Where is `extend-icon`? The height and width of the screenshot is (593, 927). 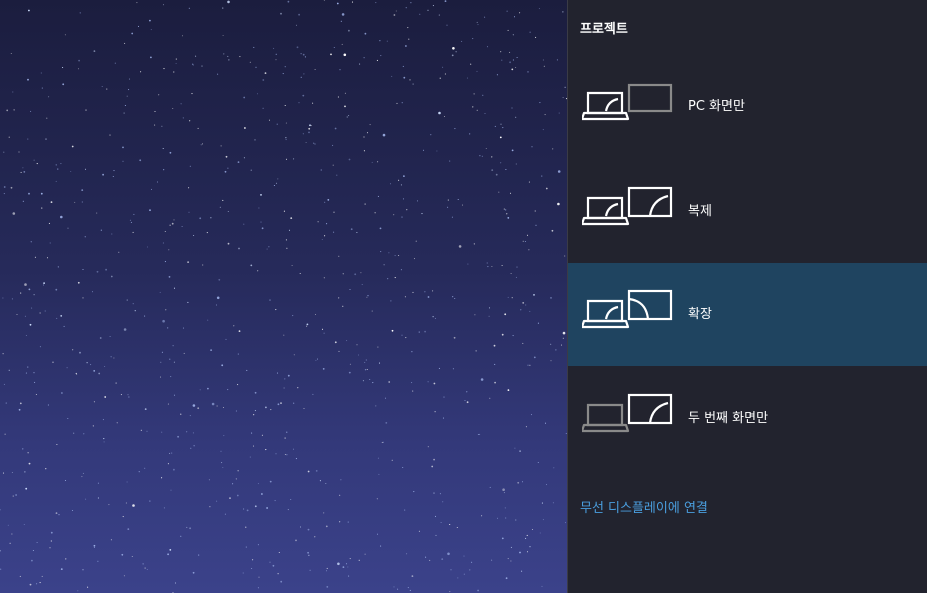 extend-icon is located at coordinates (627, 309).